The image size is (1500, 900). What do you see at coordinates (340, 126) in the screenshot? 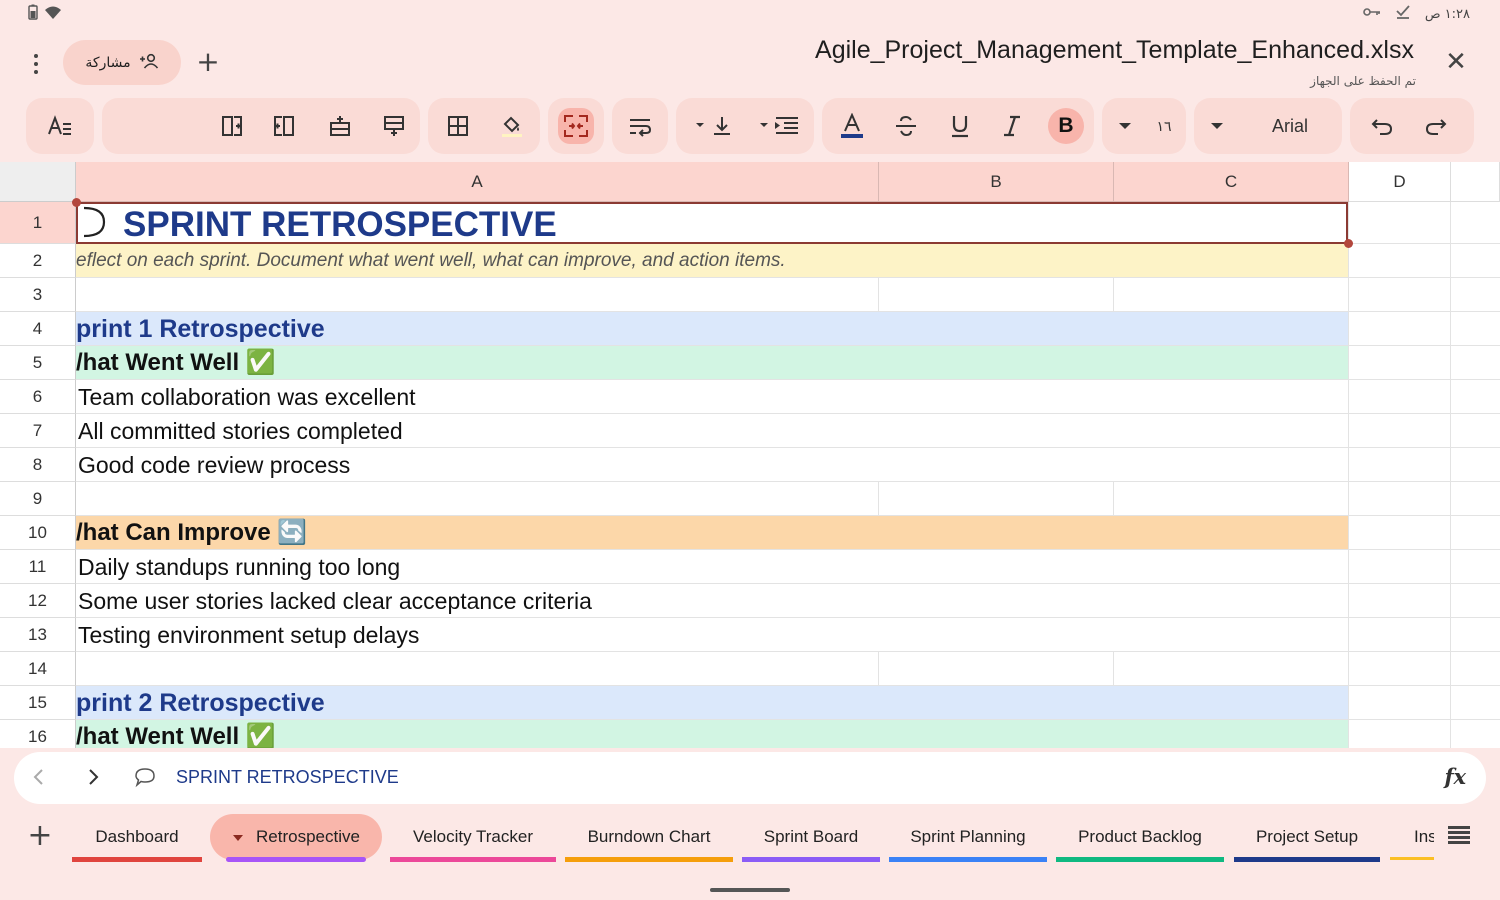
I see `insert-row-above-icon` at bounding box center [340, 126].